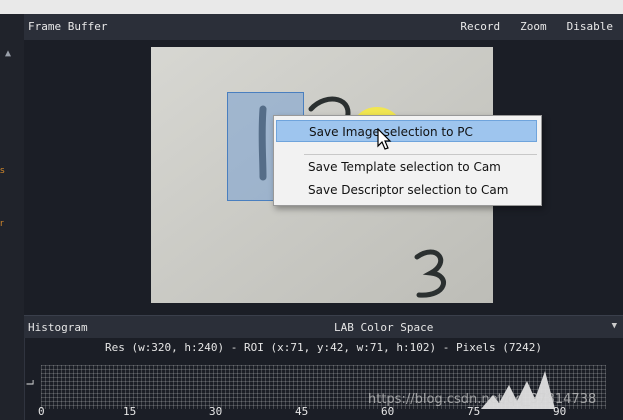 Image resolution: width=623 pixels, height=420 pixels. I want to click on watermark: https://blog.csdn.net/qq_37314738, so click(482, 399).